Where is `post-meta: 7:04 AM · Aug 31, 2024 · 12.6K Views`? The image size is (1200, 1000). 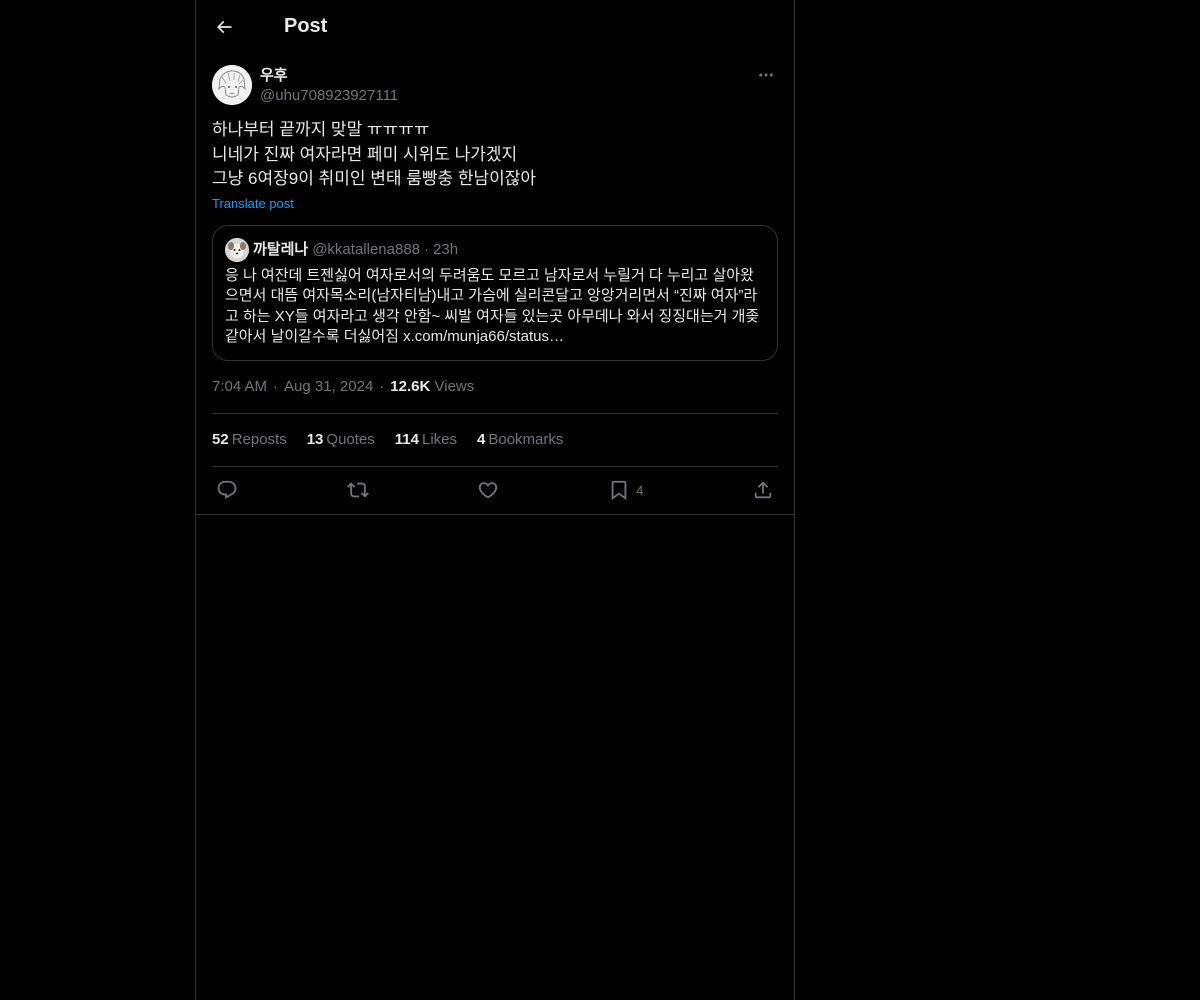
post-meta: 7:04 AM · Aug 31, 2024 · 12.6K Views is located at coordinates (495, 395).